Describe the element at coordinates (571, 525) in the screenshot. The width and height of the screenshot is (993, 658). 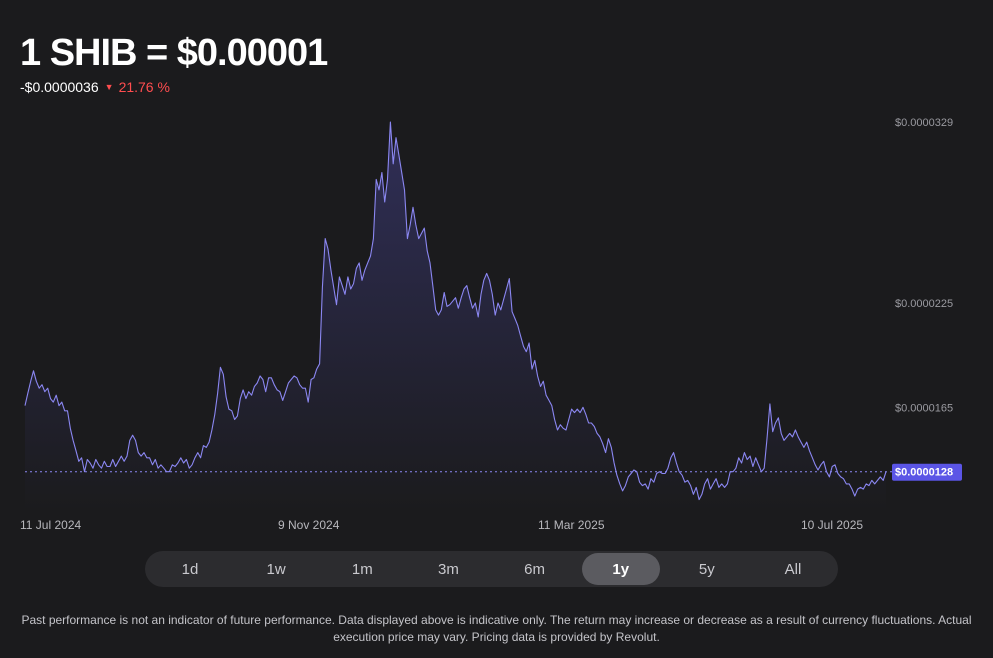
I see `x-tick-label: 11 Mar 2025` at that location.